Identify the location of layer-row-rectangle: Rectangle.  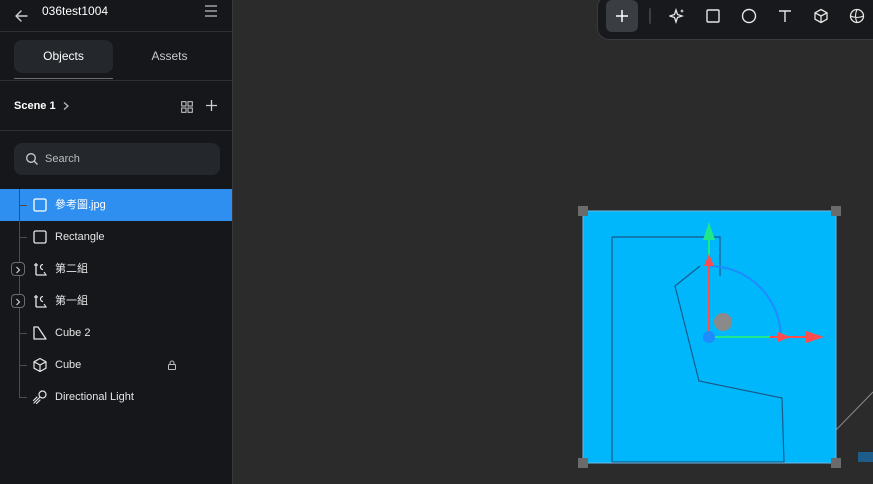
(116, 237).